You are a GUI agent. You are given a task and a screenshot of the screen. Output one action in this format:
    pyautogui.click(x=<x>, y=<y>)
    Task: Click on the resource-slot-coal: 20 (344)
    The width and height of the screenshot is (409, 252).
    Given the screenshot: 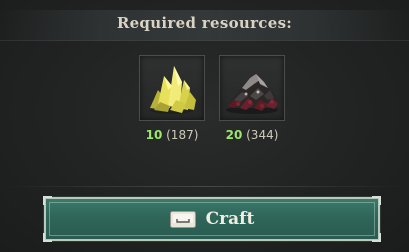 What is the action you would take?
    pyautogui.click(x=252, y=98)
    